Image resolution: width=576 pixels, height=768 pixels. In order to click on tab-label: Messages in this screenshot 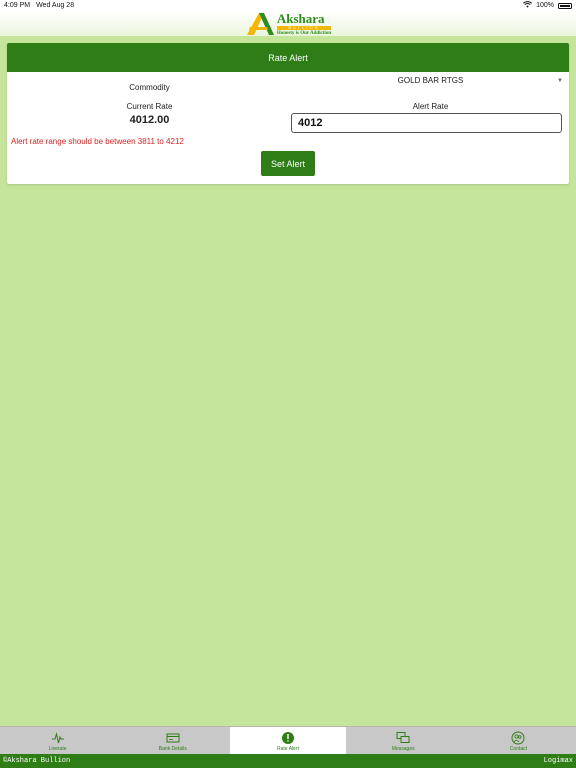, I will do `click(403, 749)`.